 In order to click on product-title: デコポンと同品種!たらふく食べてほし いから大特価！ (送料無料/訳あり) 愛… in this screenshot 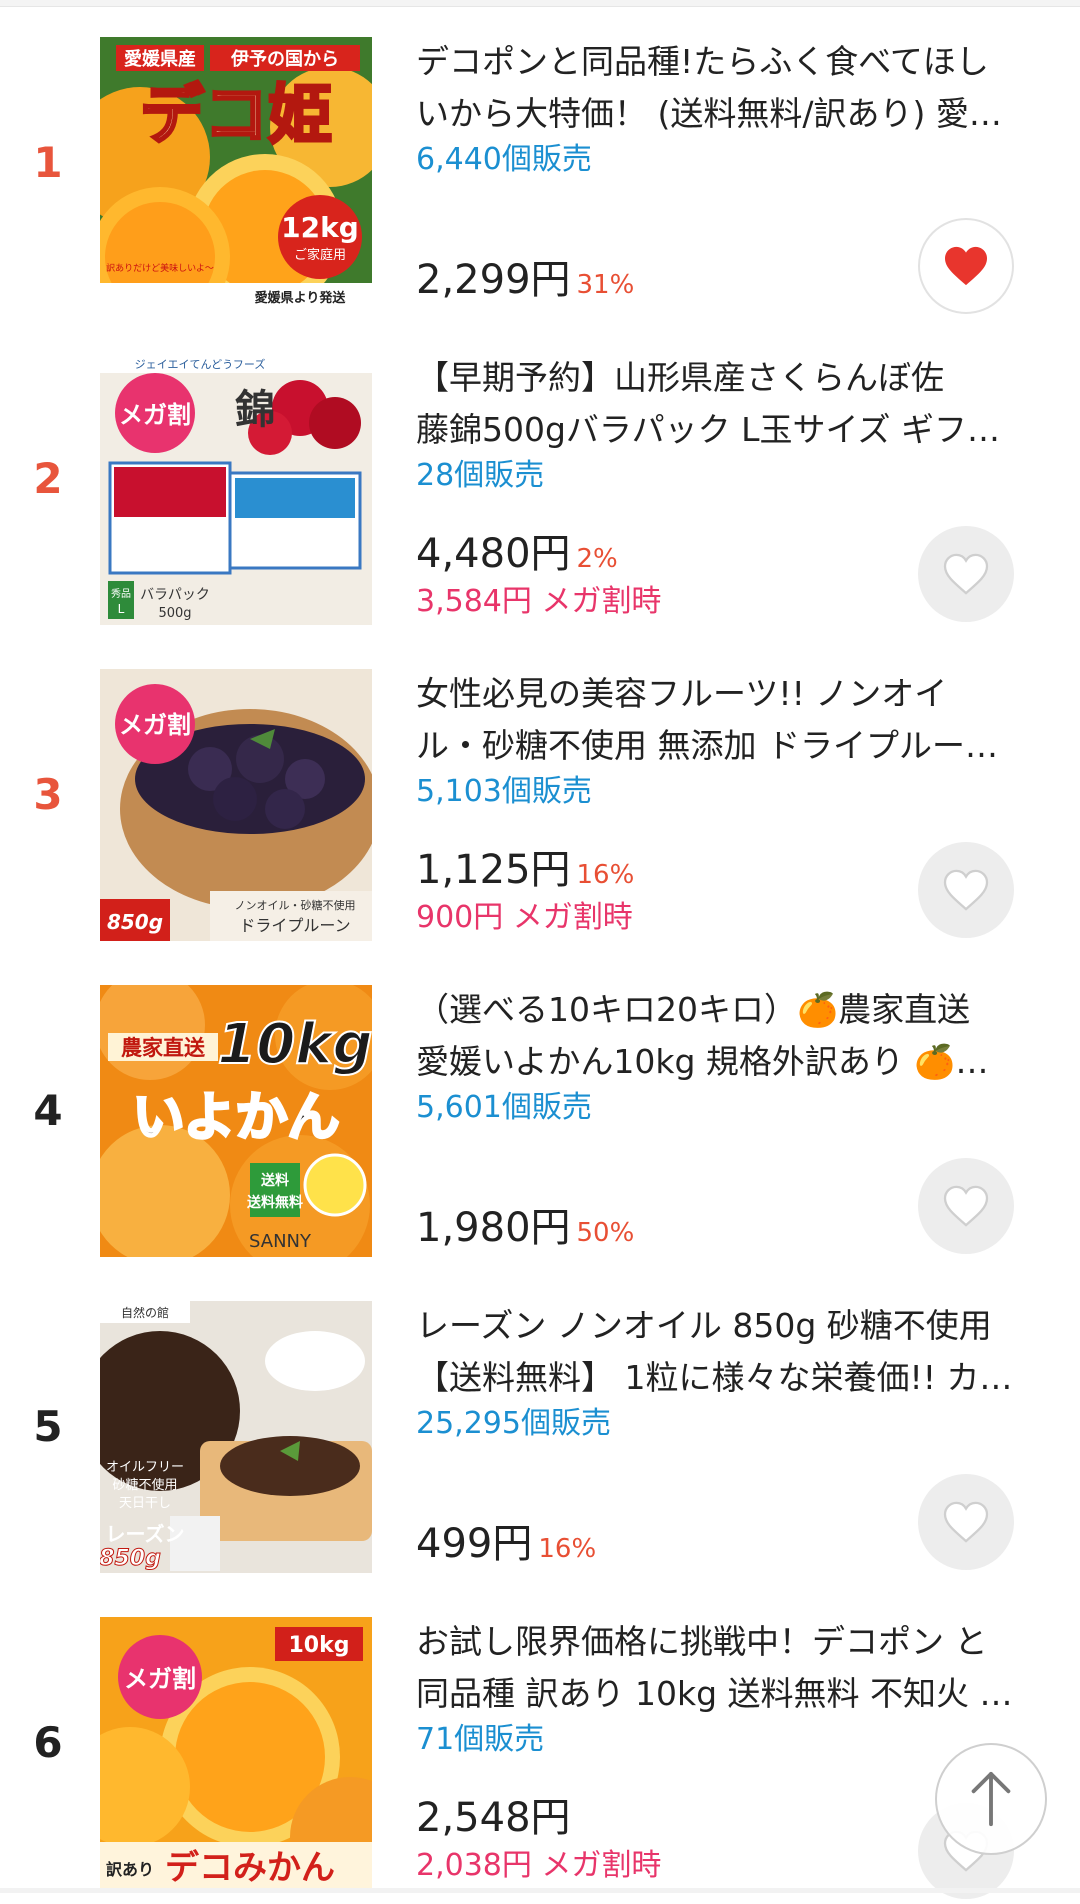, I will do `click(716, 88)`.